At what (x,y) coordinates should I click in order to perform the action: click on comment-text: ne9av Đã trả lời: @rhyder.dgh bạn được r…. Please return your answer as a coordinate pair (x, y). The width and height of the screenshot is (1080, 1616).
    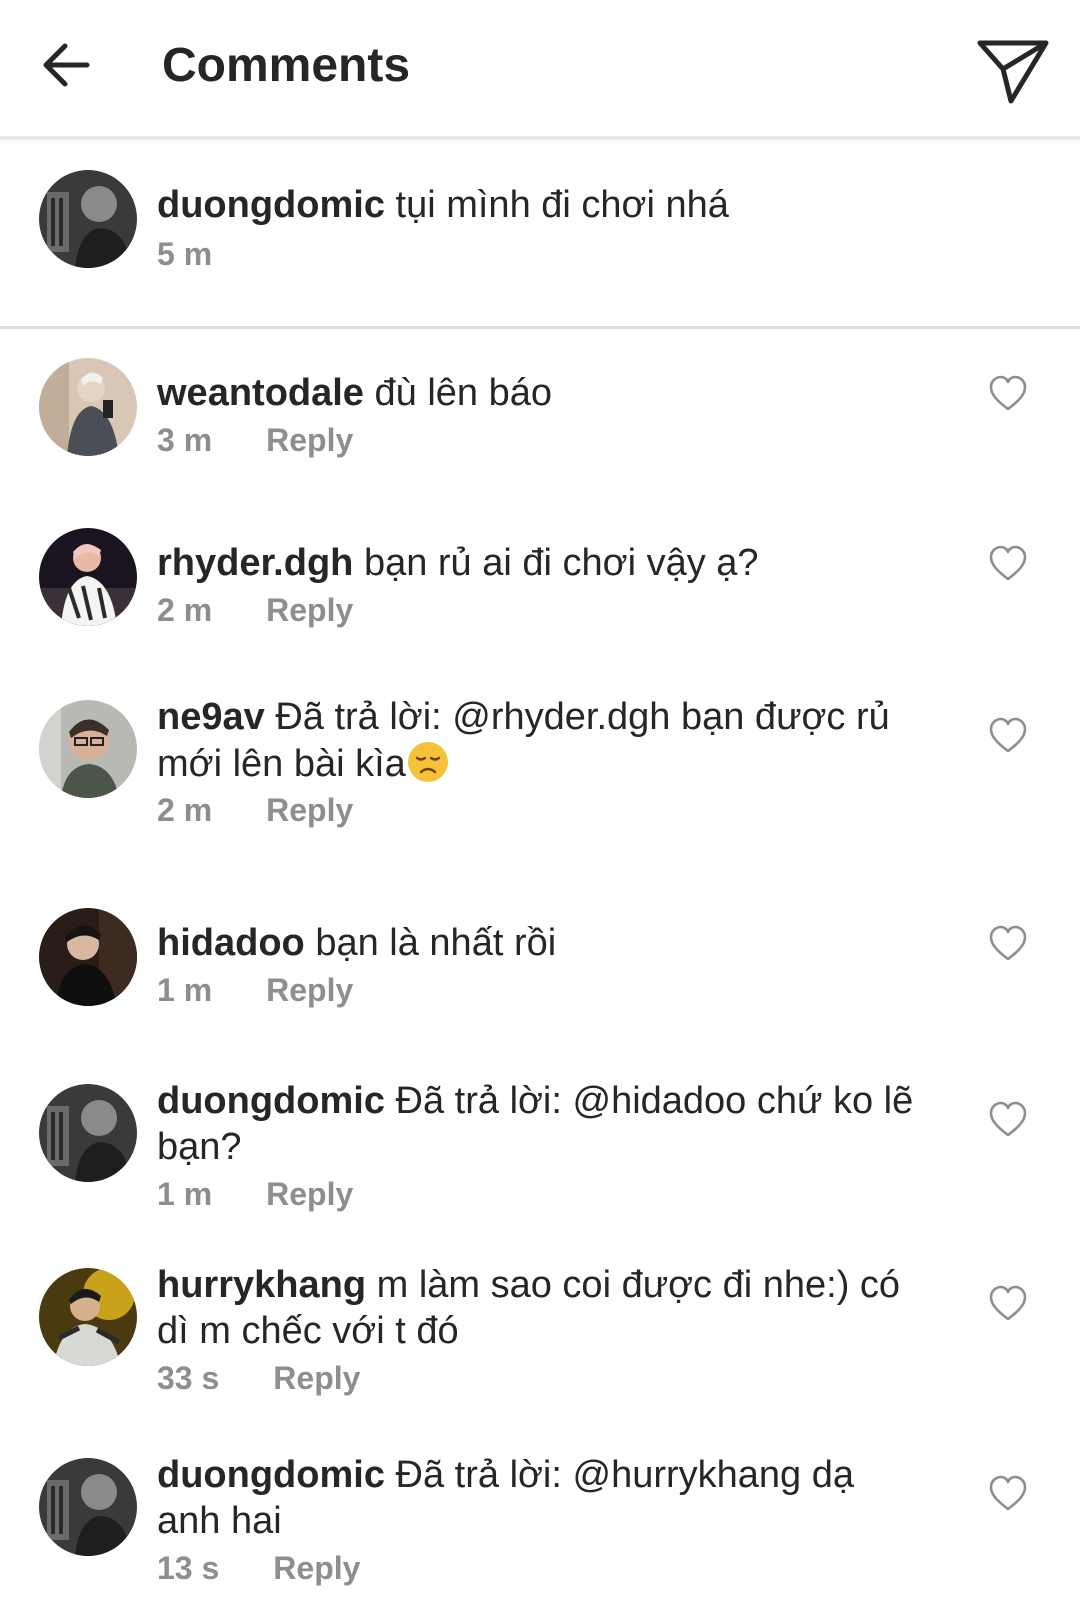
    Looking at the image, I should click on (542, 740).